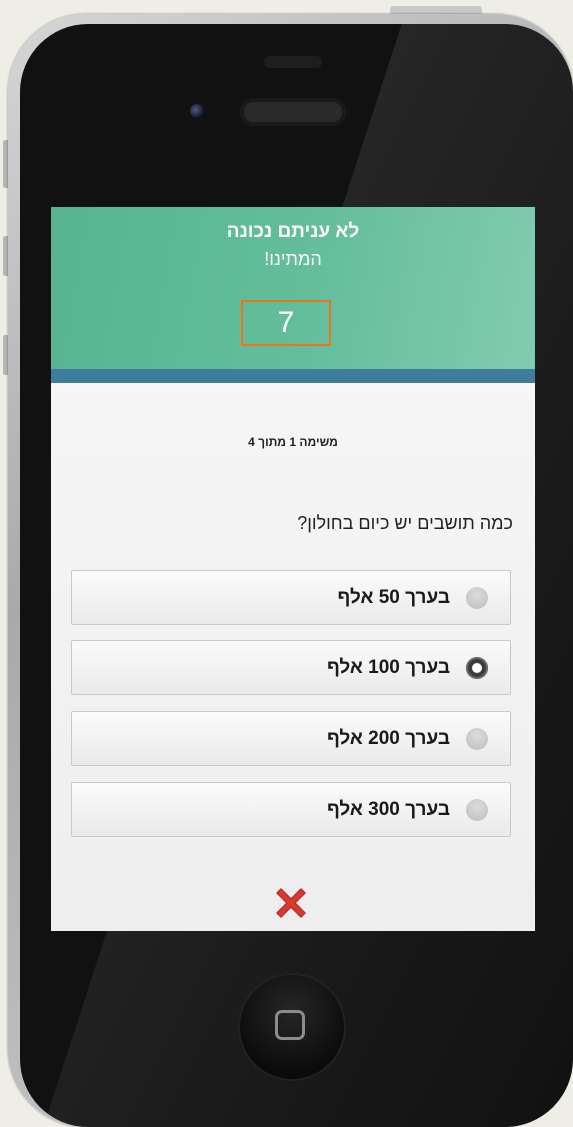 The height and width of the screenshot is (1127, 573). I want to click on home-square-icon, so click(290, 1025).